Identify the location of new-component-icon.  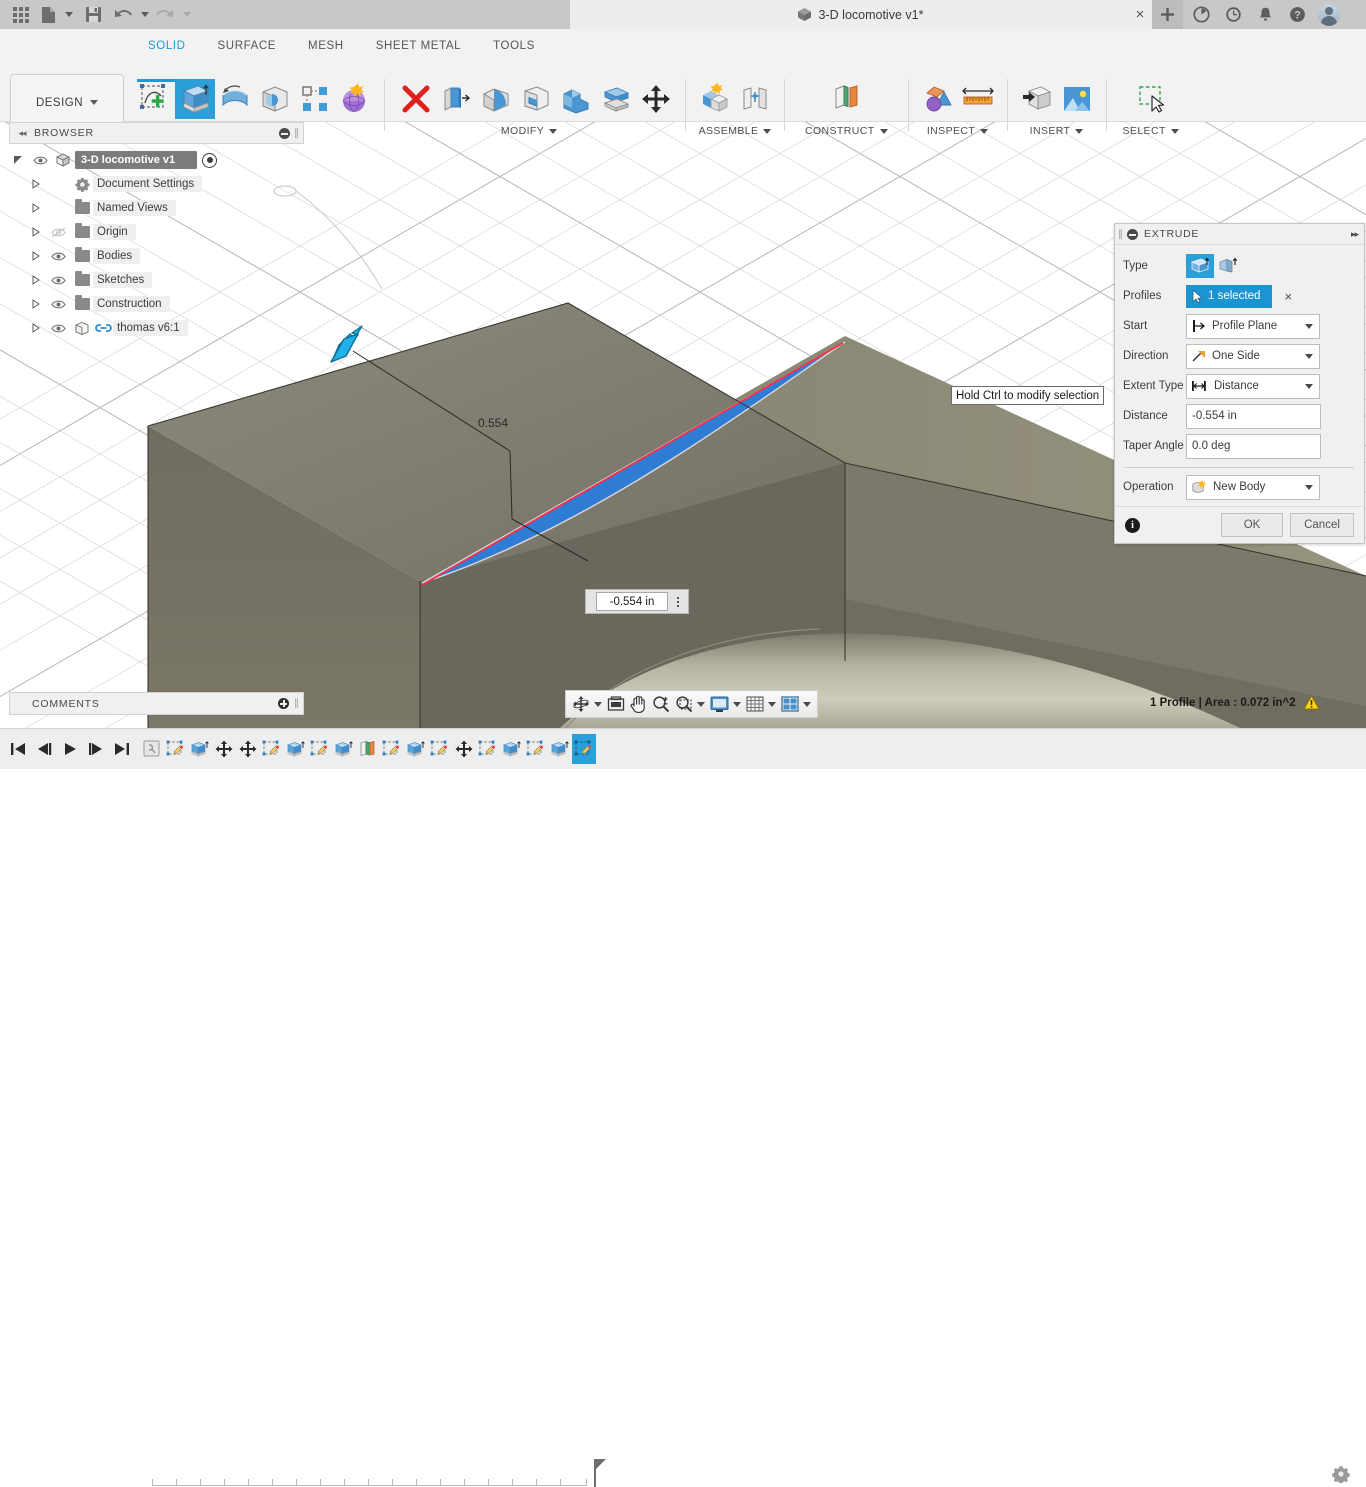
(715, 99).